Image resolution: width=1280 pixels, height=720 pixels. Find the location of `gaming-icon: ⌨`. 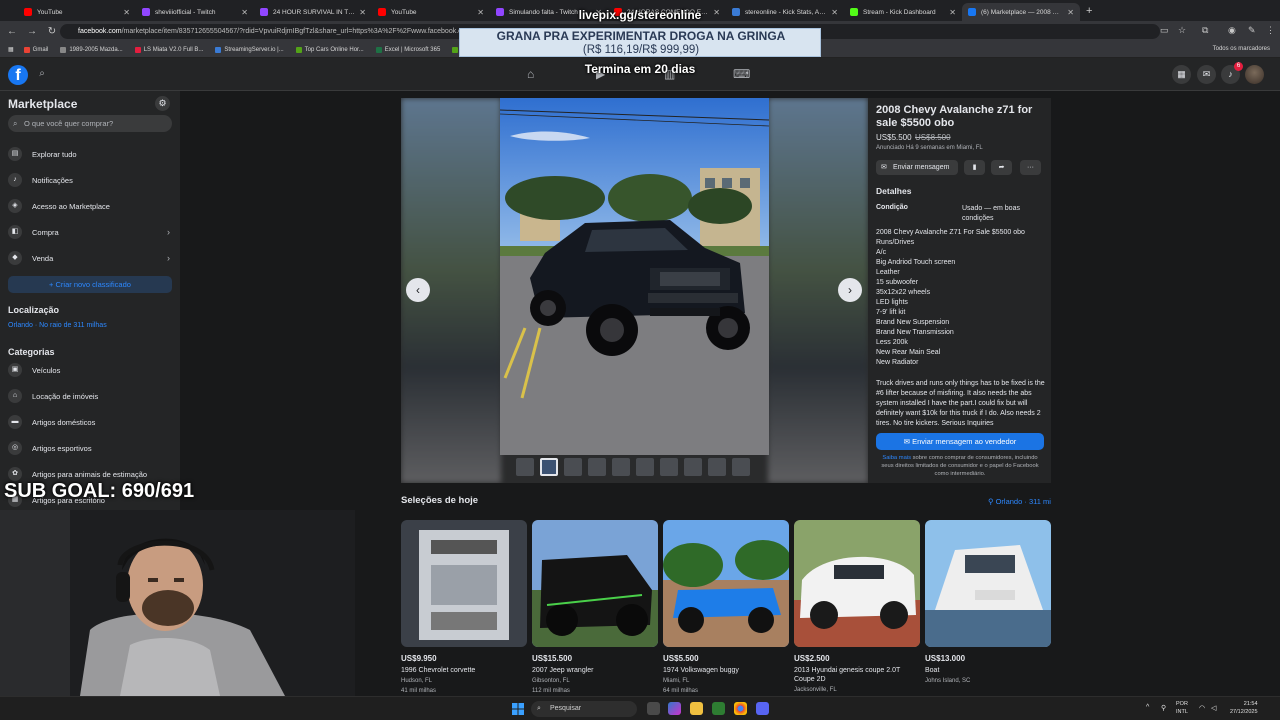

gaming-icon: ⌨ is located at coordinates (741, 74).